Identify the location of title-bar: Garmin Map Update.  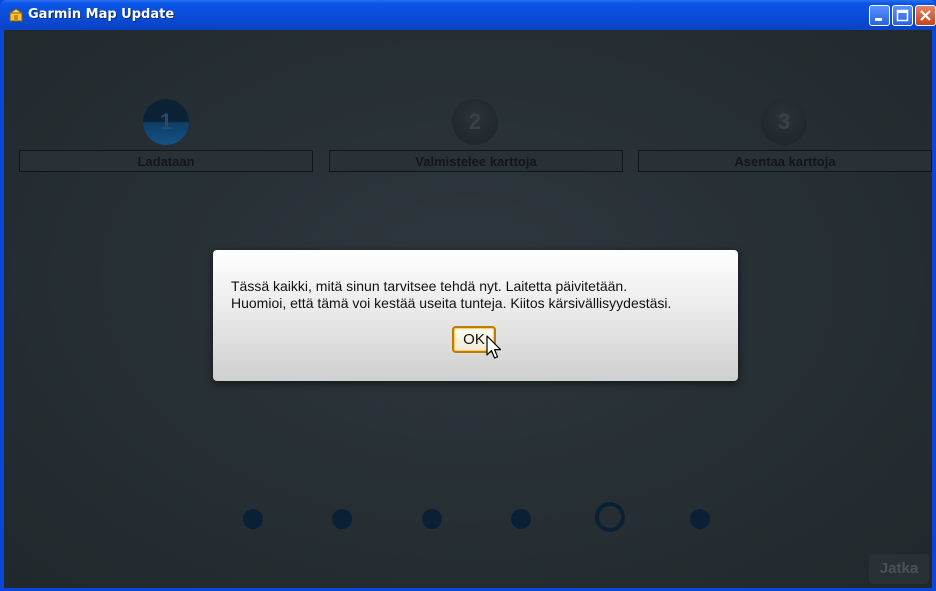
(468, 15).